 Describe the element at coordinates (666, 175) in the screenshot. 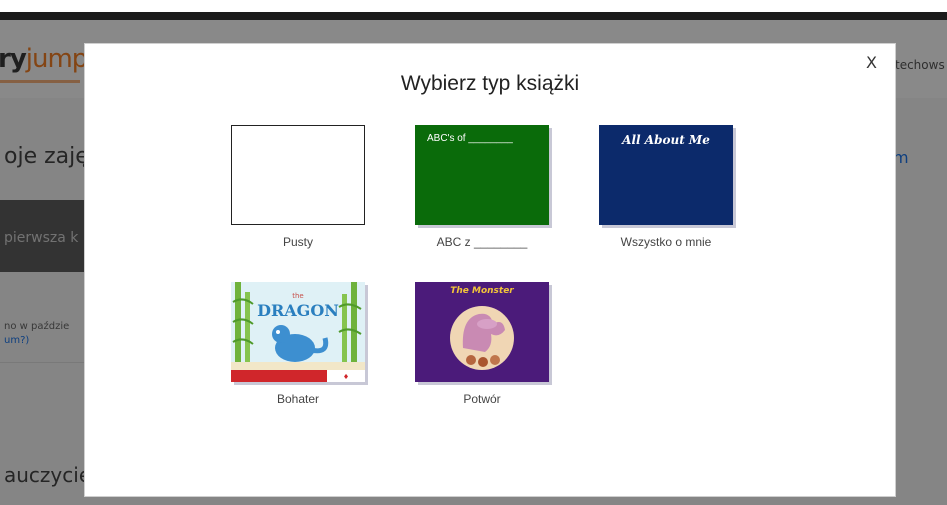

I see `about-me-cover: All About Me` at that location.